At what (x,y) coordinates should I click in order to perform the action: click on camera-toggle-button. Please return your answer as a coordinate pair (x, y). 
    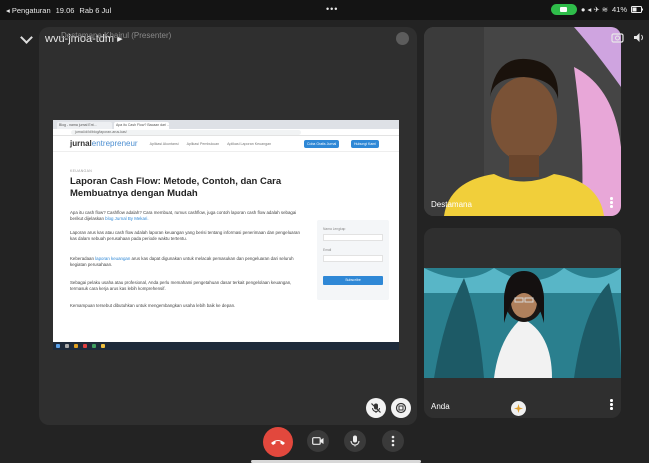
    Looking at the image, I should click on (318, 441).